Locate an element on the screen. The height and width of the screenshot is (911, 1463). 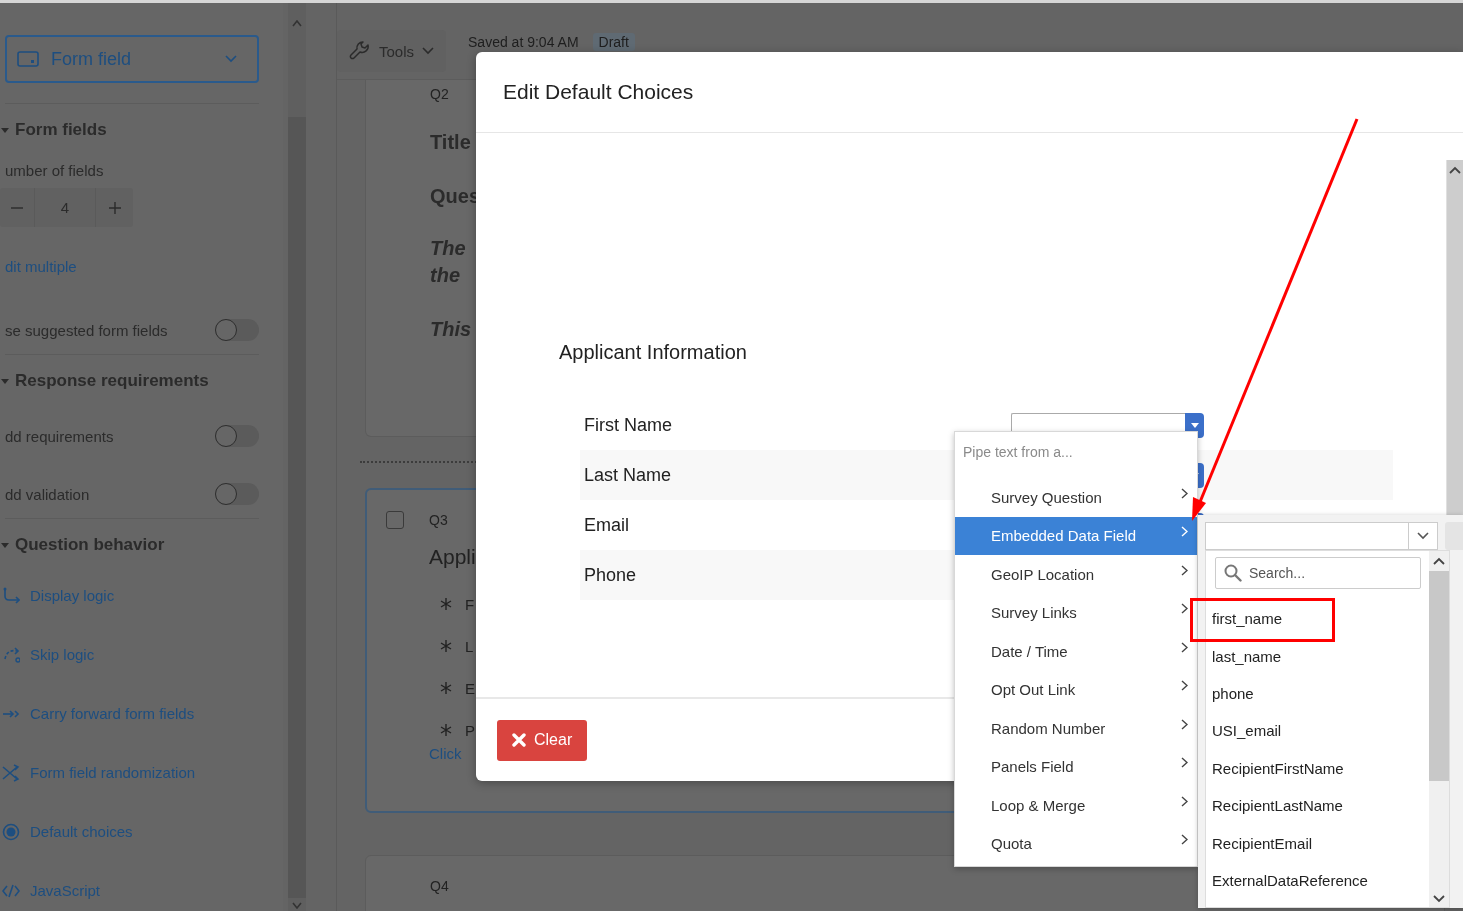
question-text: This is located at coordinates (451, 329).